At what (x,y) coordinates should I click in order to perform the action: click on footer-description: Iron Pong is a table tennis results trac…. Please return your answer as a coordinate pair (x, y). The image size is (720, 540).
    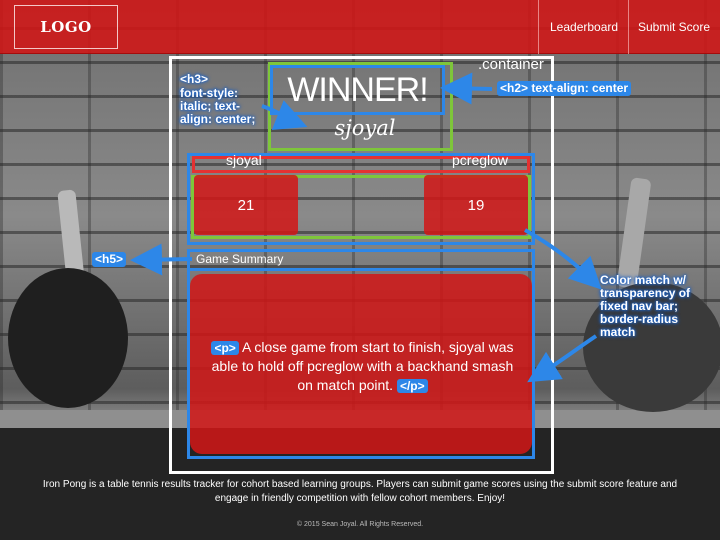
    Looking at the image, I should click on (360, 491).